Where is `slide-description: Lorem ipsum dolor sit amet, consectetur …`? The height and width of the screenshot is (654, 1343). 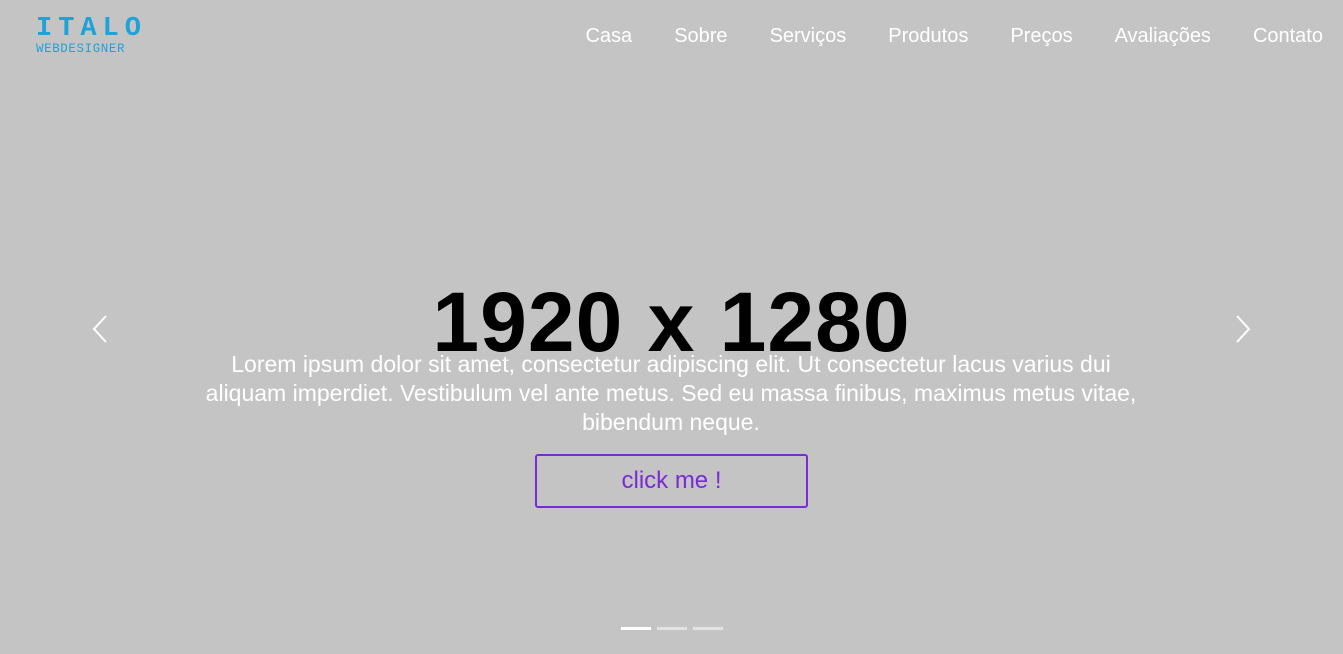 slide-description: Lorem ipsum dolor sit amet, consectetur … is located at coordinates (671, 393).